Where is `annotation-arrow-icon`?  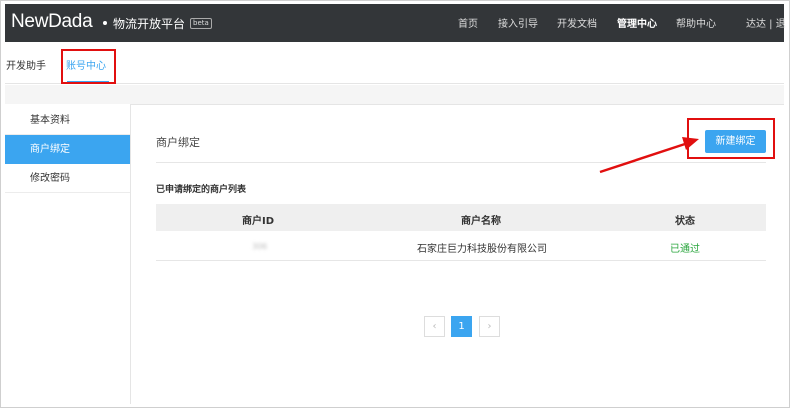 annotation-arrow-icon is located at coordinates (649, 155).